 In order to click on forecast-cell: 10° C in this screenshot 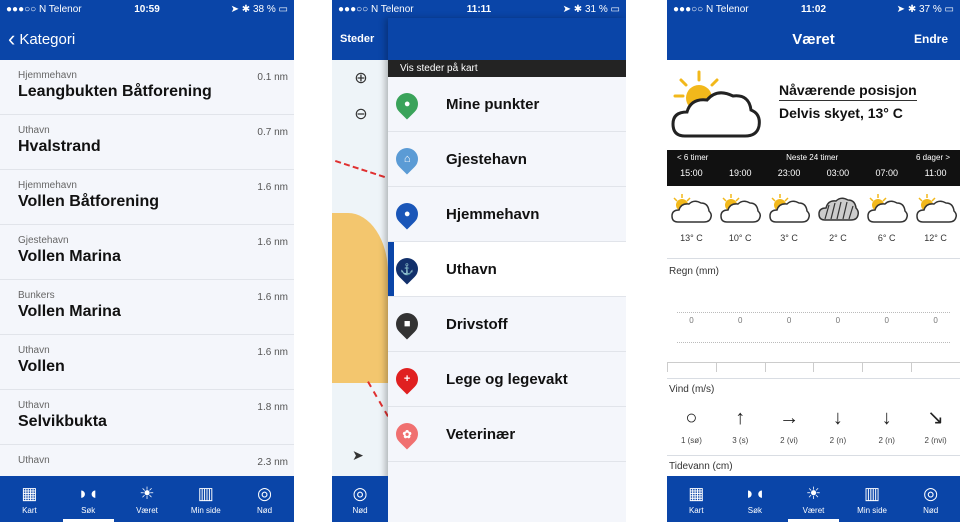, I will do `click(740, 217)`.